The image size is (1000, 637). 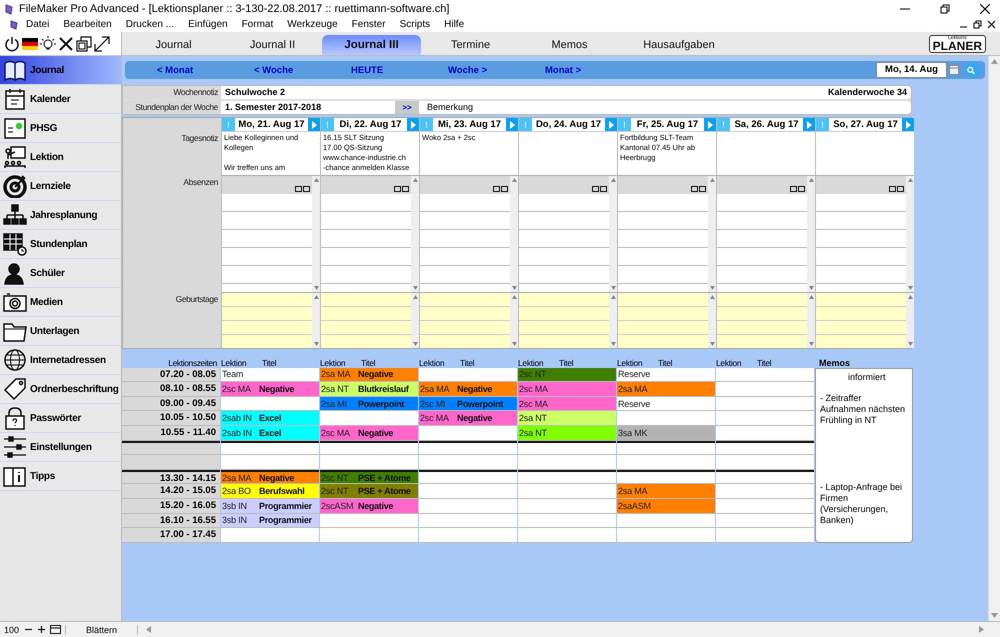 I want to click on tab: Journal III, so click(x=371, y=45).